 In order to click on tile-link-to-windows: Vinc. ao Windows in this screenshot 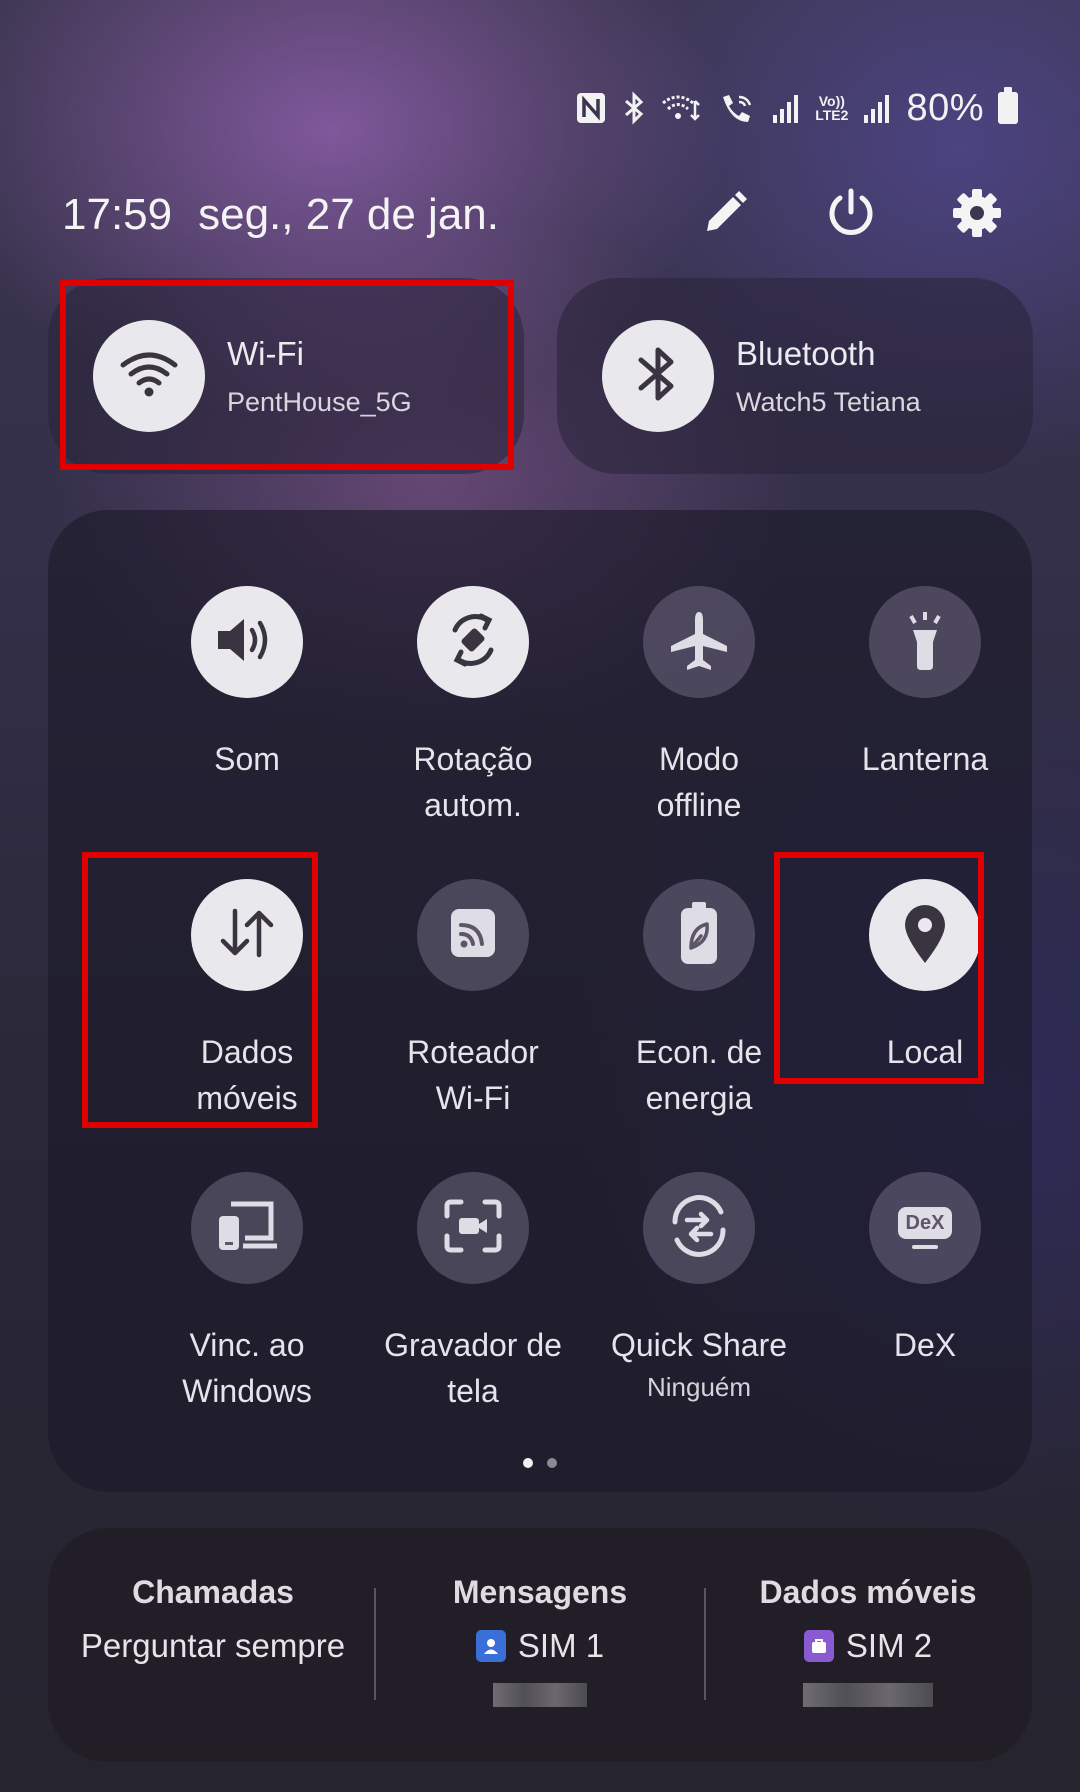, I will do `click(247, 1293)`.